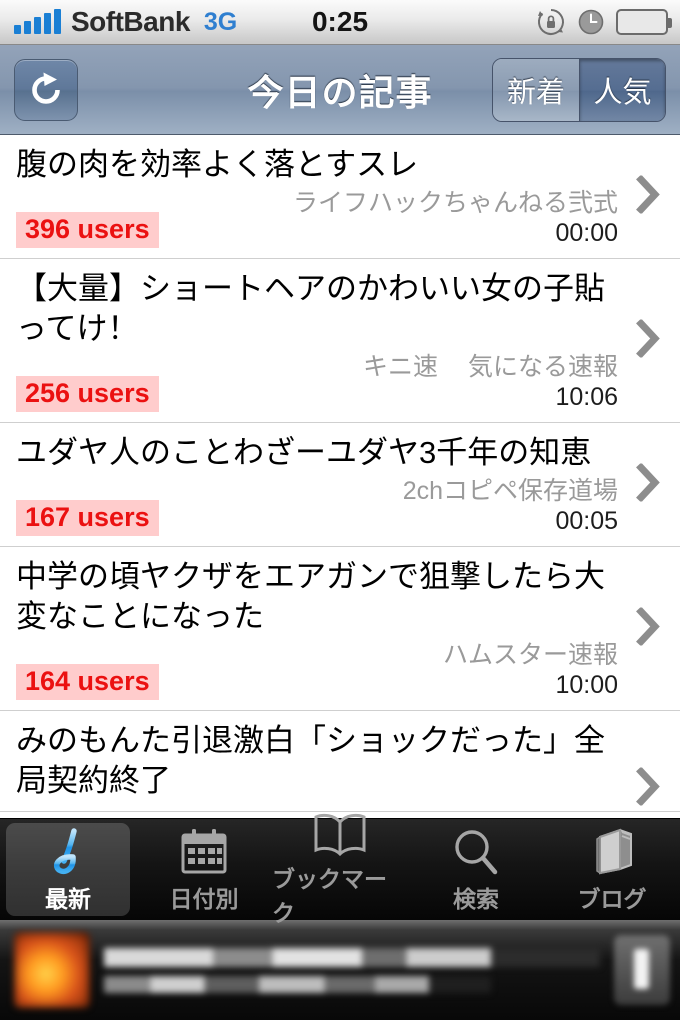  Describe the element at coordinates (87, 682) in the screenshot. I see `users-badge: 164 users` at that location.